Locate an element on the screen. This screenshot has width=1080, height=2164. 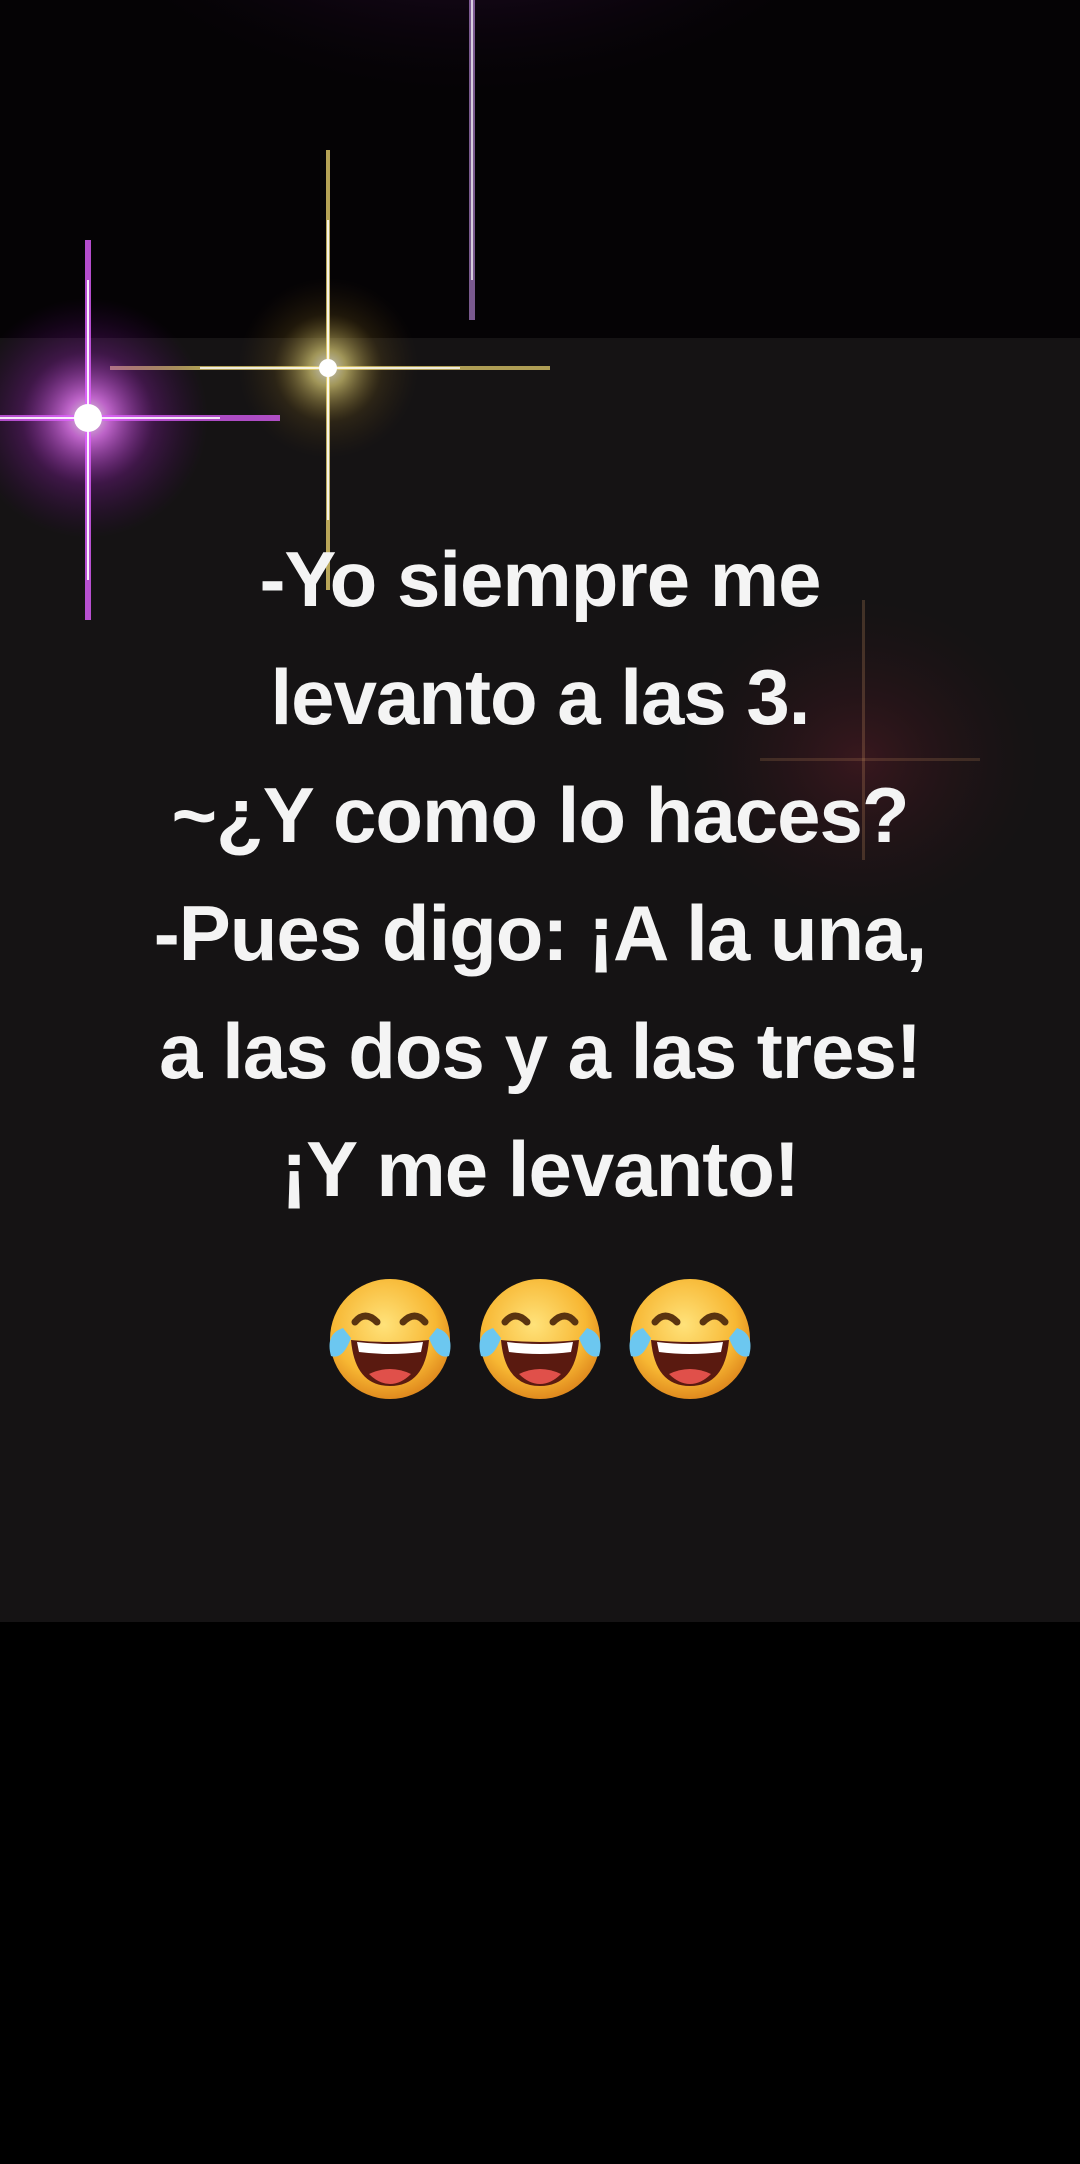
caption-line: levanto a las 3. is located at coordinates (540, 697).